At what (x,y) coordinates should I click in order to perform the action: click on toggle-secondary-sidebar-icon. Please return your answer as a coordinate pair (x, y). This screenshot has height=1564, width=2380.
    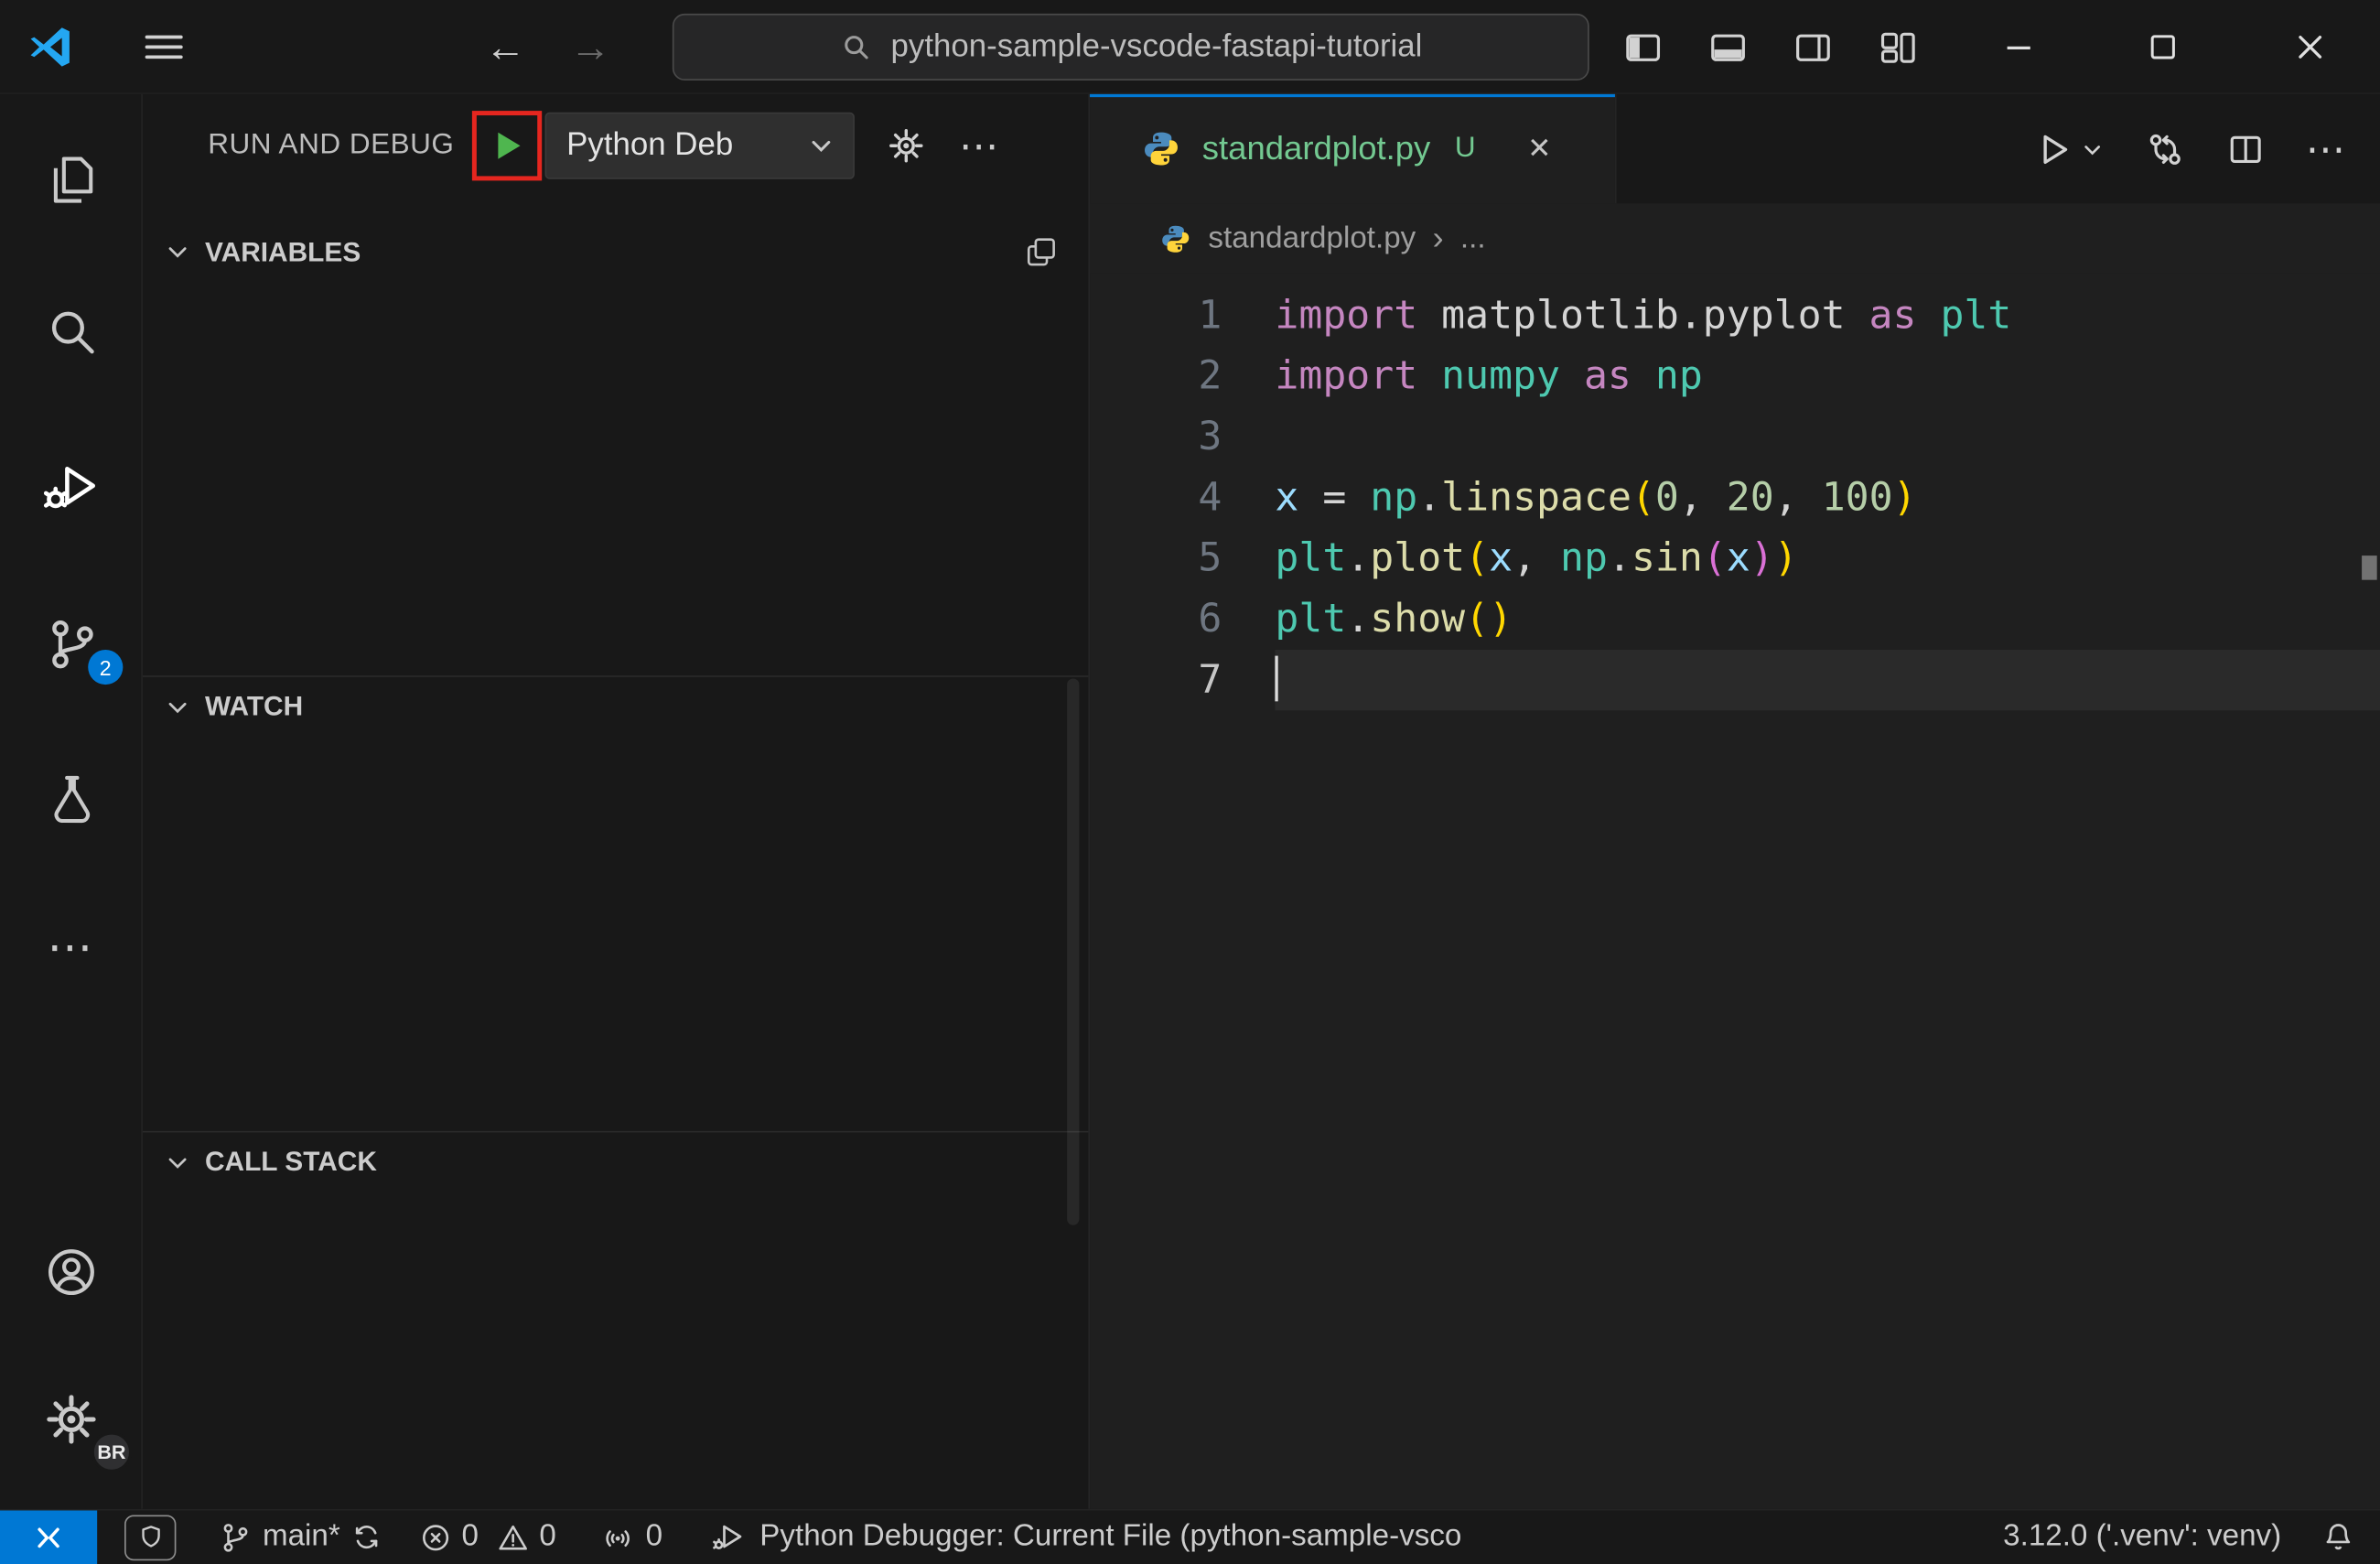
    Looking at the image, I should click on (1812, 47).